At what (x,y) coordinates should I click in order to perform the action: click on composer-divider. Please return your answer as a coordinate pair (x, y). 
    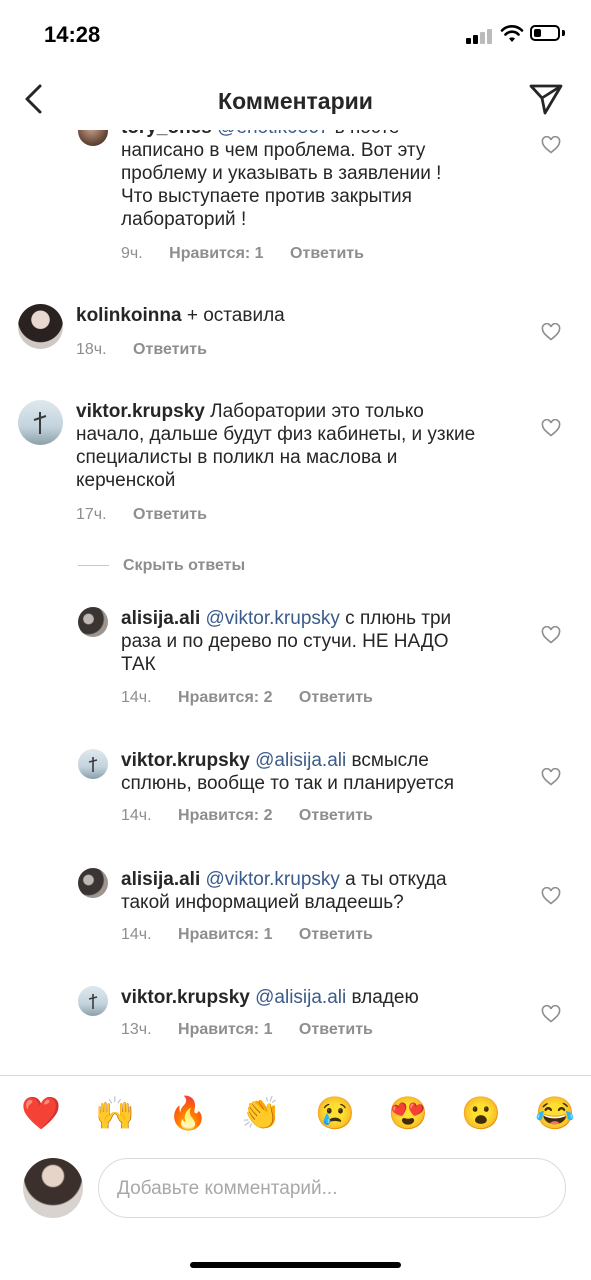
    Looking at the image, I should click on (295, 1075).